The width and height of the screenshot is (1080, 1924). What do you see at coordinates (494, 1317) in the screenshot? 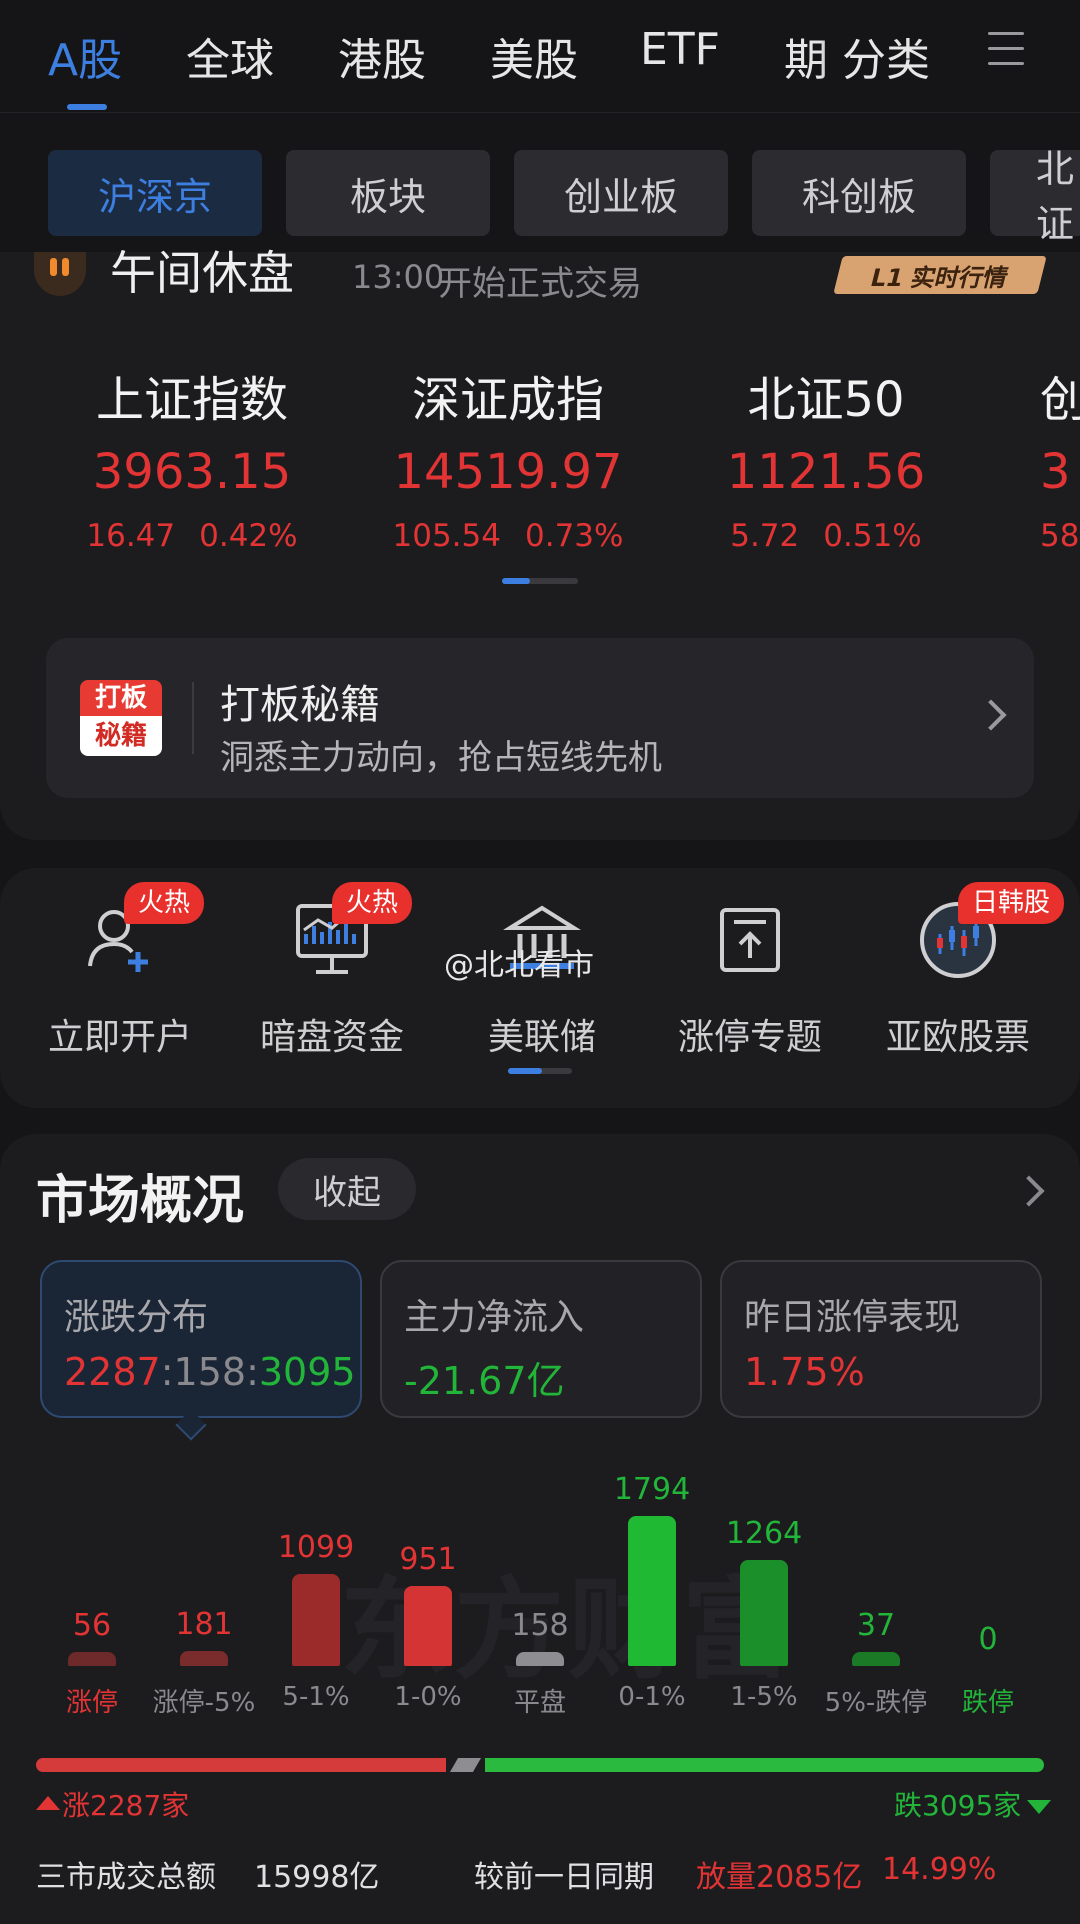
I see `stat-label: 主力净流入` at bounding box center [494, 1317].